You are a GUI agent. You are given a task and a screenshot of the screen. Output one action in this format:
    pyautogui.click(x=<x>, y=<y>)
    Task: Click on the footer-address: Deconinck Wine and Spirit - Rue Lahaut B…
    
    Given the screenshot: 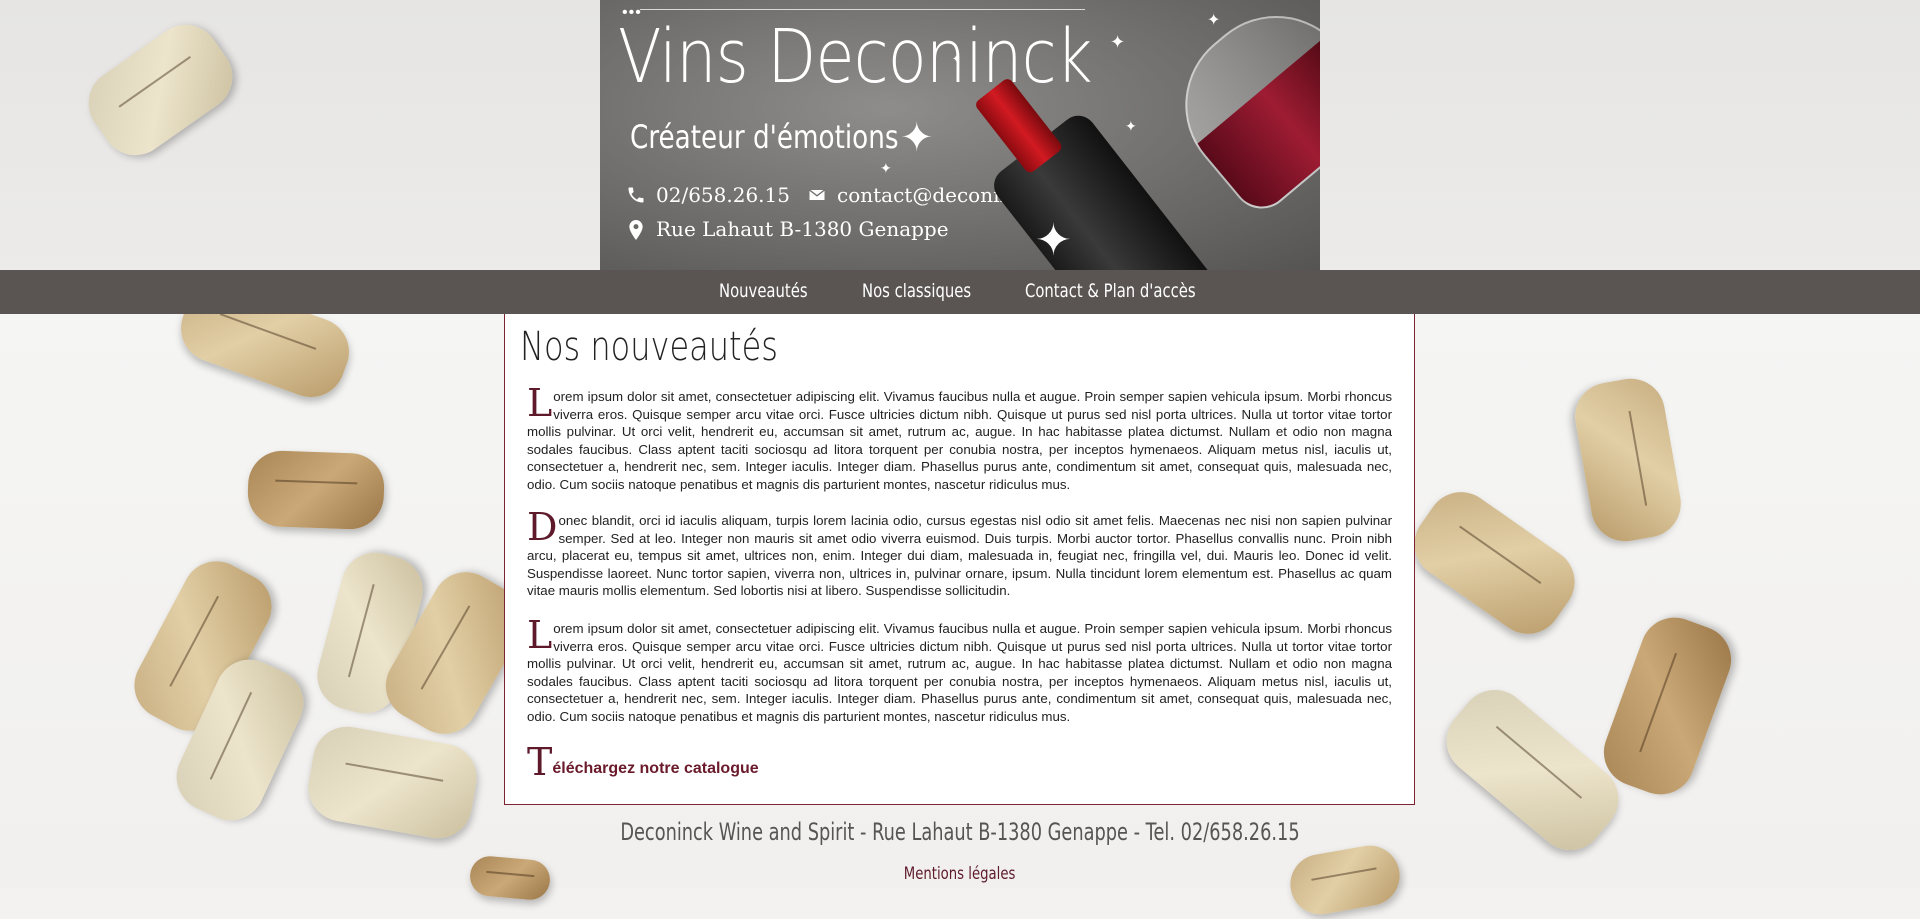 What is the action you would take?
    pyautogui.click(x=960, y=832)
    